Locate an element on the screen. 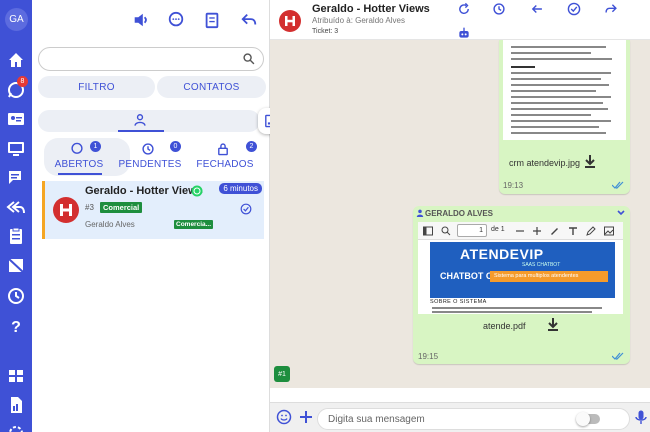 Image resolution: width=650 pixels, height=432 pixels. report-icon is located at coordinates (16, 405).